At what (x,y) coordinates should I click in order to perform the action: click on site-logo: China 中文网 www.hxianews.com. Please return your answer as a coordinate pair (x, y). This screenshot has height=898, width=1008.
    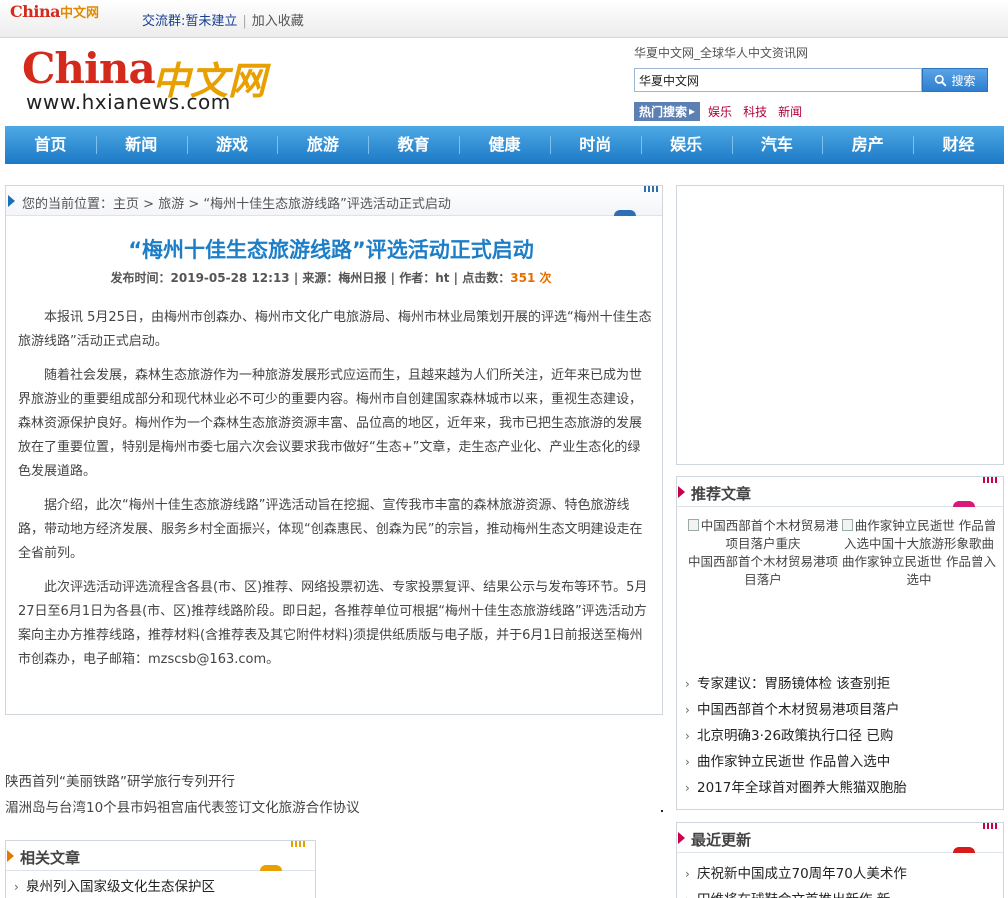
    Looking at the image, I should click on (147, 79).